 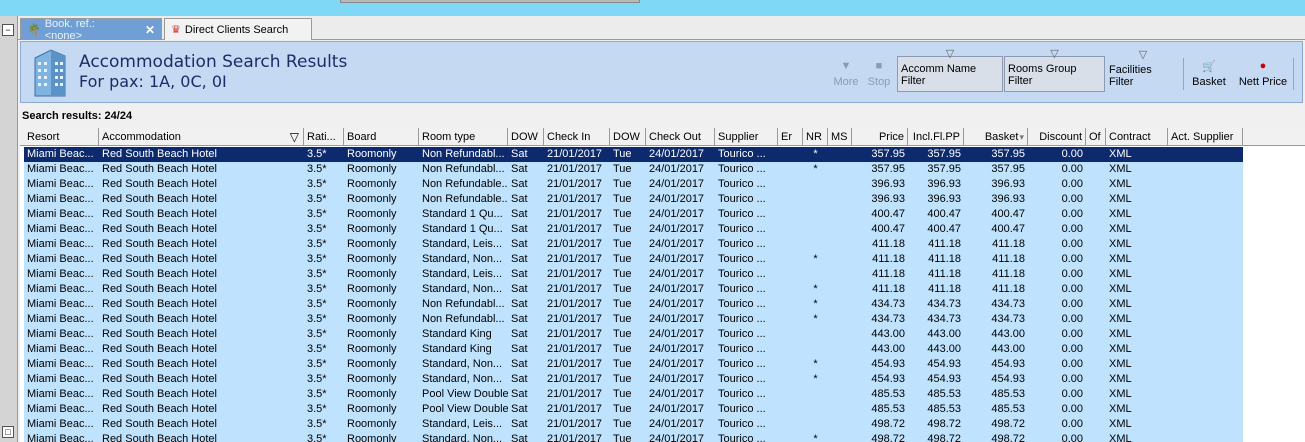 What do you see at coordinates (1008, 214) in the screenshot?
I see `cell-basket: 400.47` at bounding box center [1008, 214].